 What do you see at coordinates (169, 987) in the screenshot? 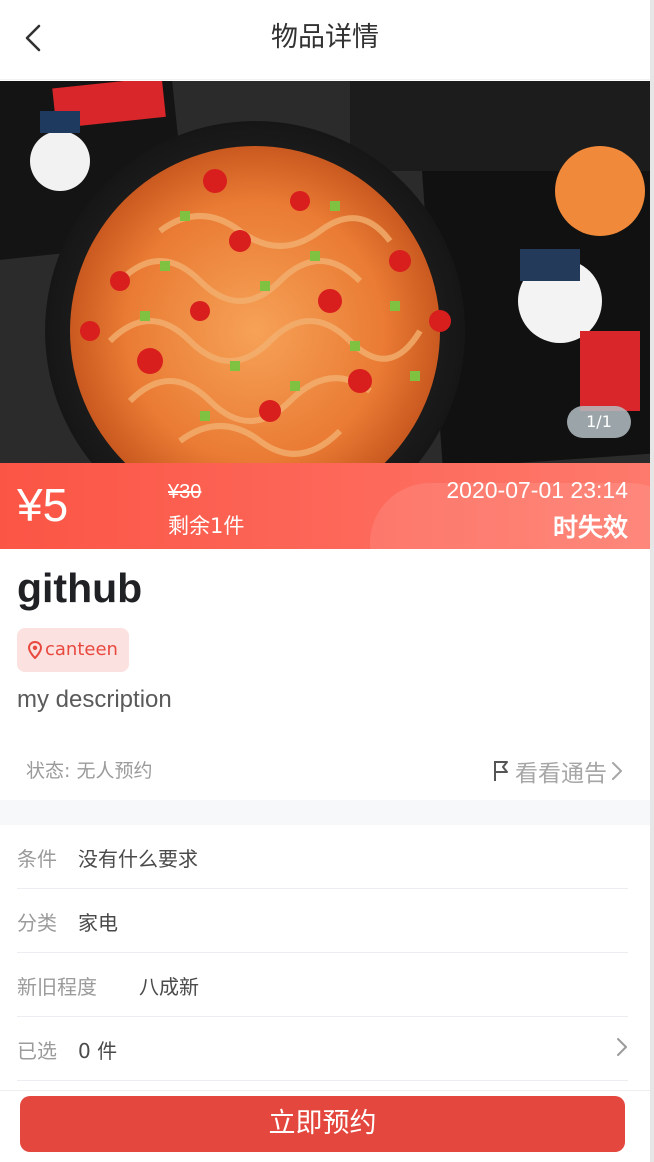
I see `attr-value: 八成新` at bounding box center [169, 987].